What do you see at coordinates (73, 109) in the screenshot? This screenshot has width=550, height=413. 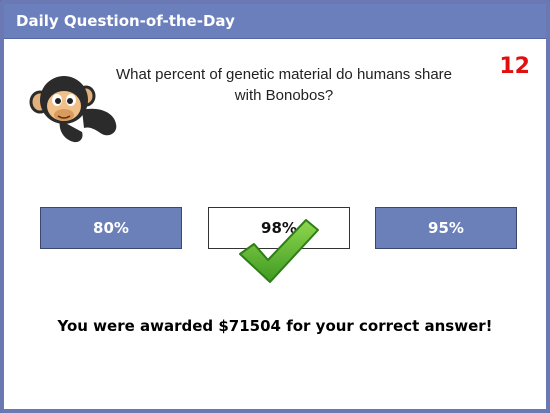 I see `chimpanzee-icon` at bounding box center [73, 109].